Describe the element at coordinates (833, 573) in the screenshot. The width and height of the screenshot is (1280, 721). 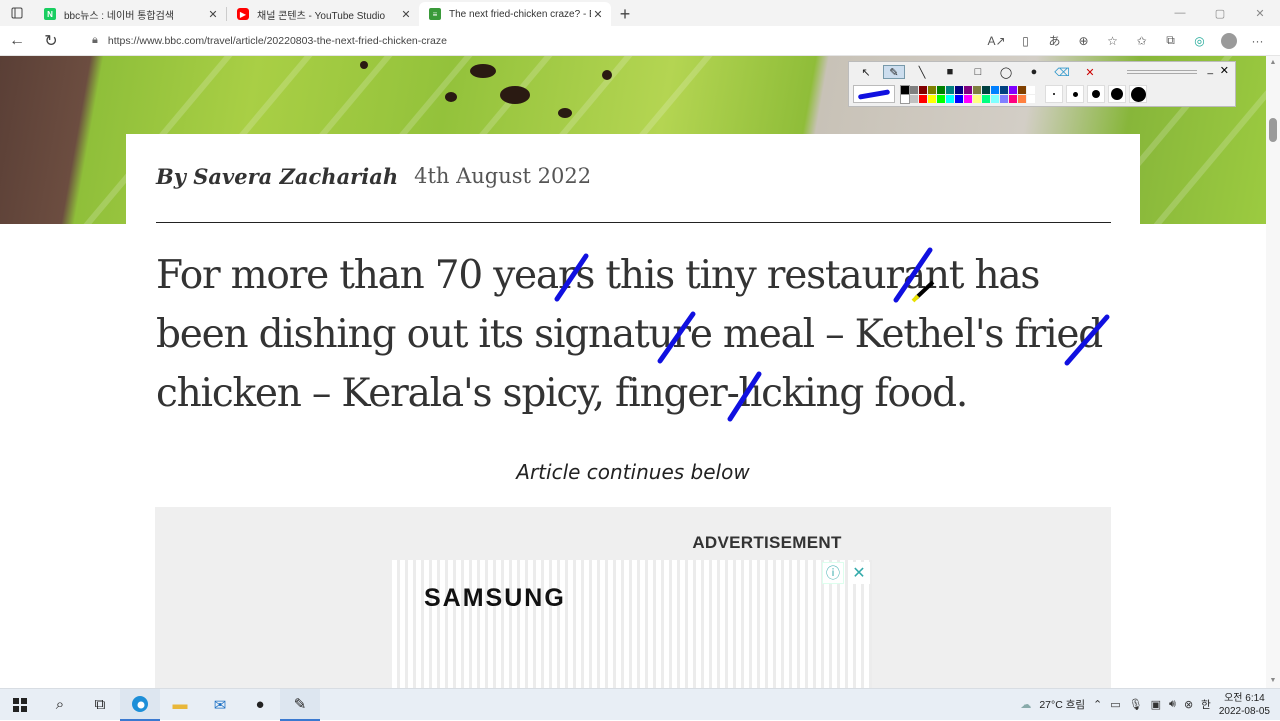
I see `ad-info-icon: ⓘ` at that location.